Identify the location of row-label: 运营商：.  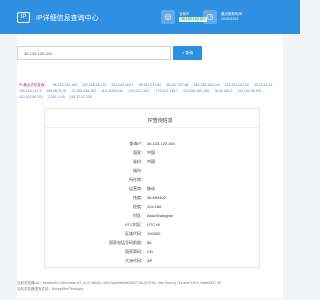
(137, 188).